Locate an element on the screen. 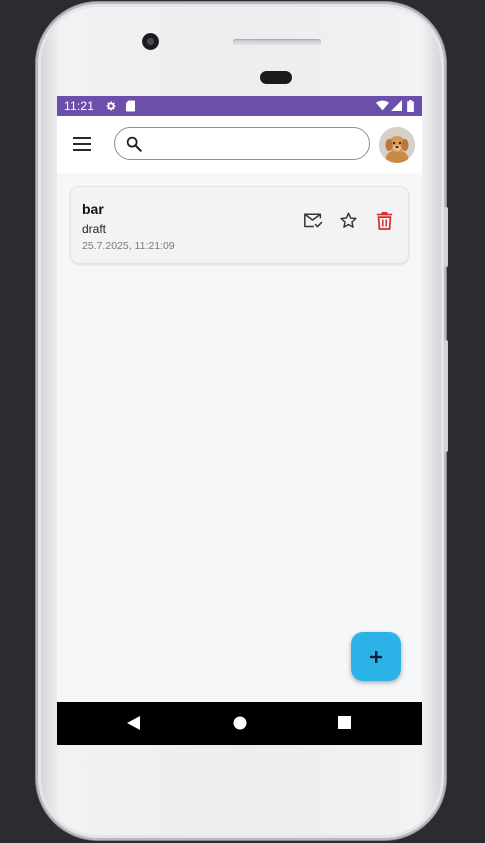  plus-icon is located at coordinates (376, 656).